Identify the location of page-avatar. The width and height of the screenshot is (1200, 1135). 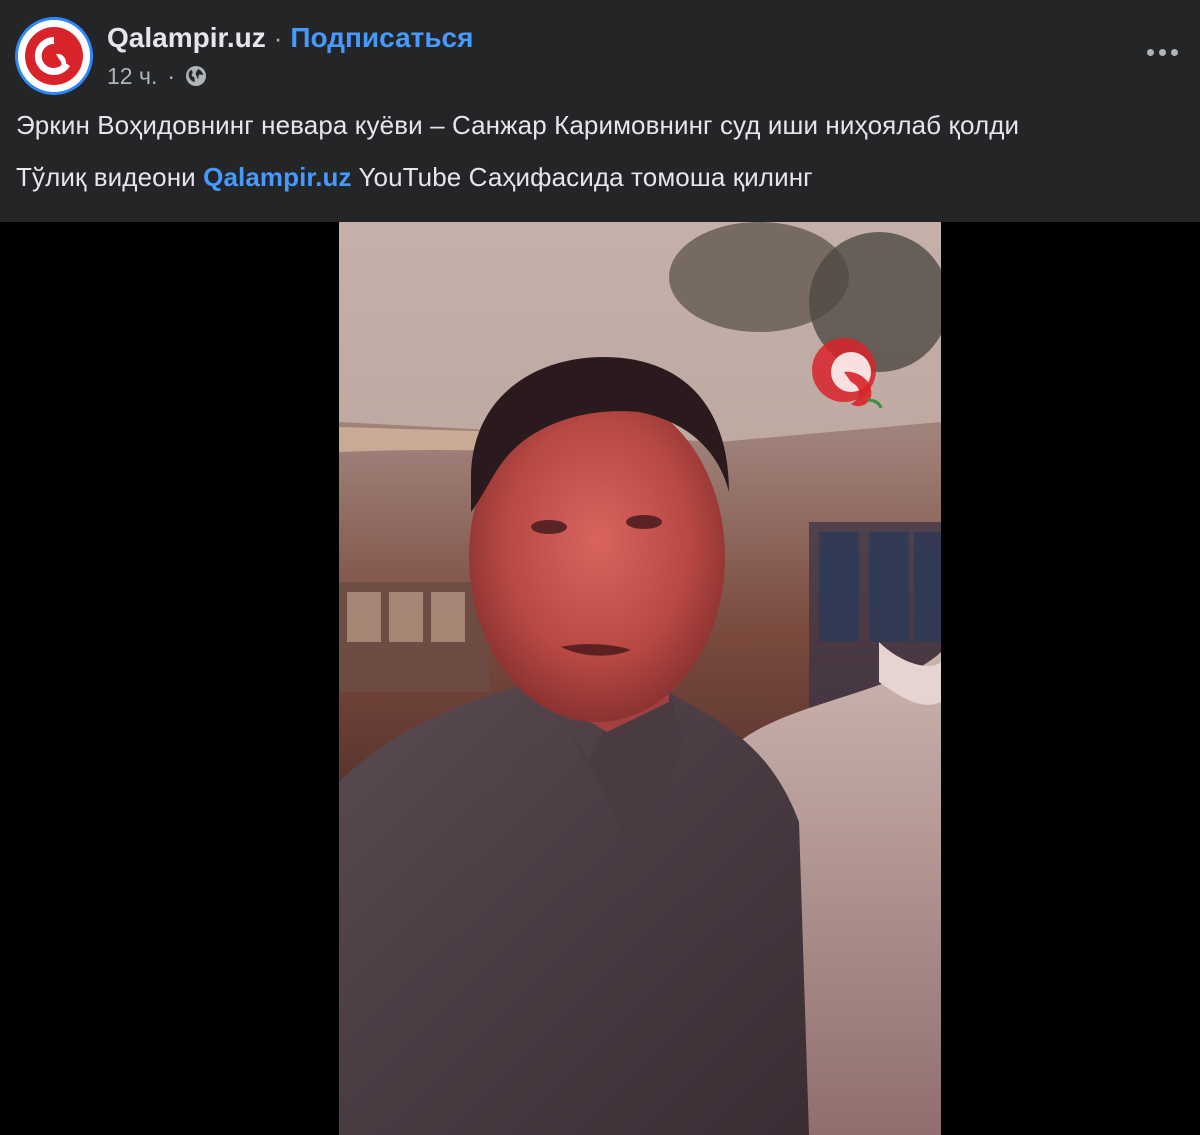
(54, 56).